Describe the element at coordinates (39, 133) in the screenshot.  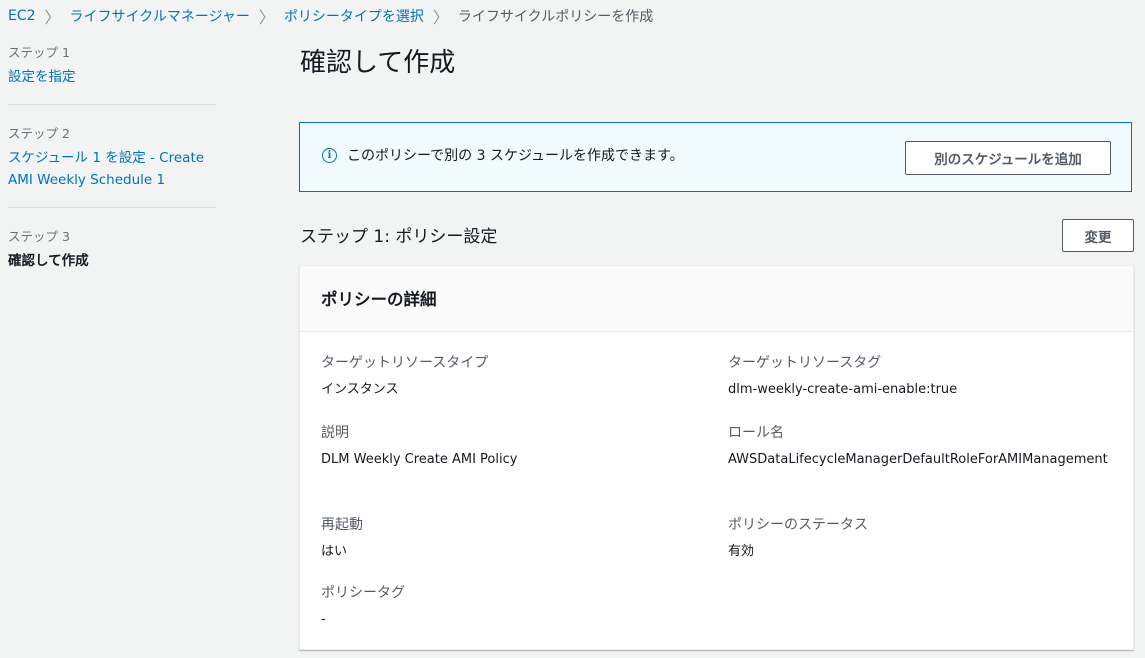
I see `step-number: ステップ 2` at that location.